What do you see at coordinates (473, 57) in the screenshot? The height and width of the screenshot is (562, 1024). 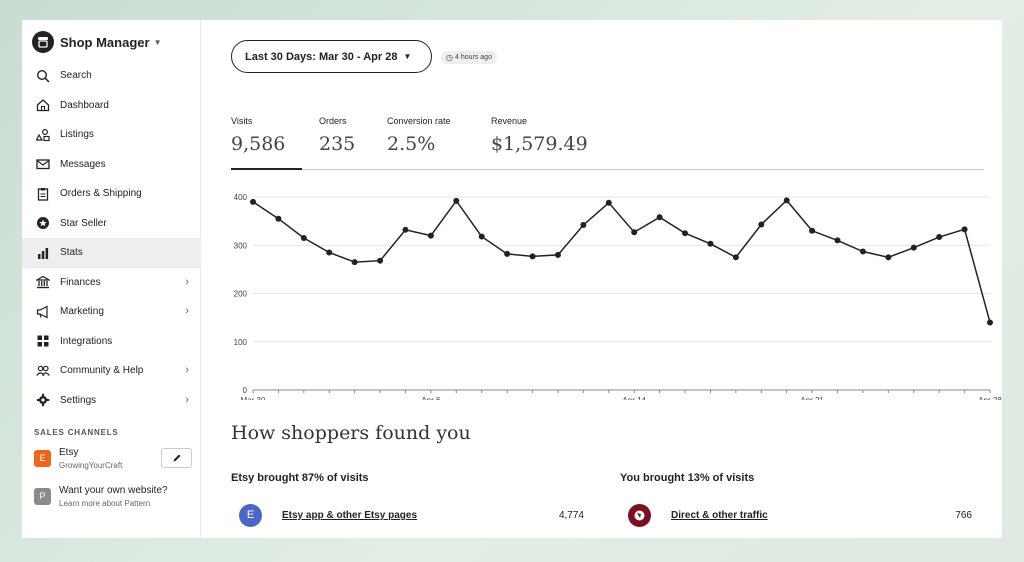 I see `last-updated-text: 4 hours ago` at bounding box center [473, 57].